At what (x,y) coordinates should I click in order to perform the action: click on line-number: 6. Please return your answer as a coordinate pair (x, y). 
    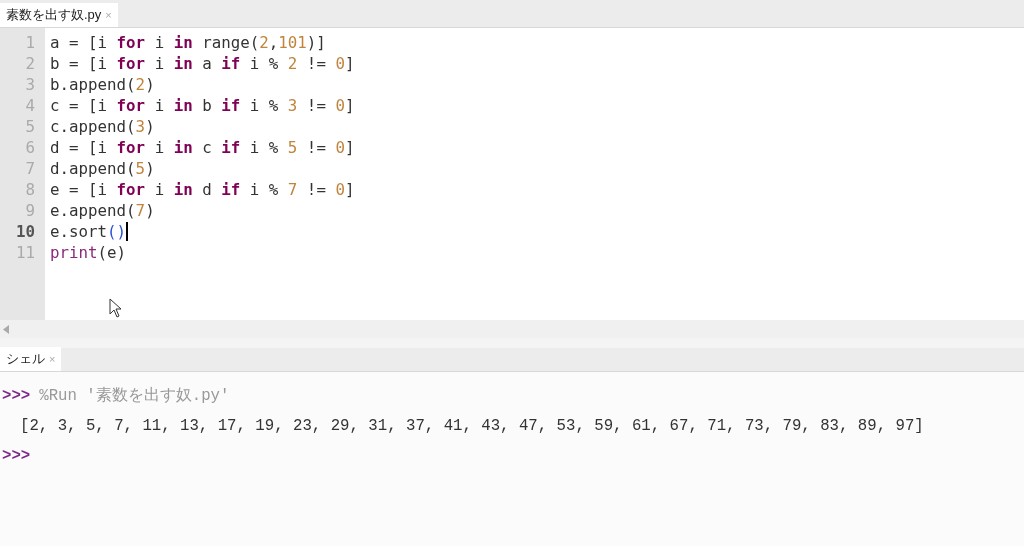
    Looking at the image, I should click on (30, 147).